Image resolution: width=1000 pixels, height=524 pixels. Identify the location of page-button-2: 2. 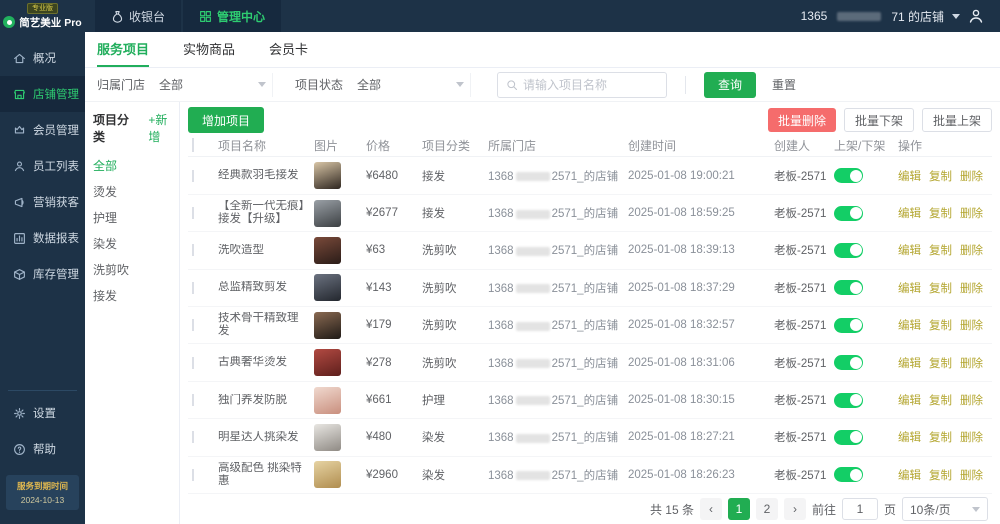
(766, 509).